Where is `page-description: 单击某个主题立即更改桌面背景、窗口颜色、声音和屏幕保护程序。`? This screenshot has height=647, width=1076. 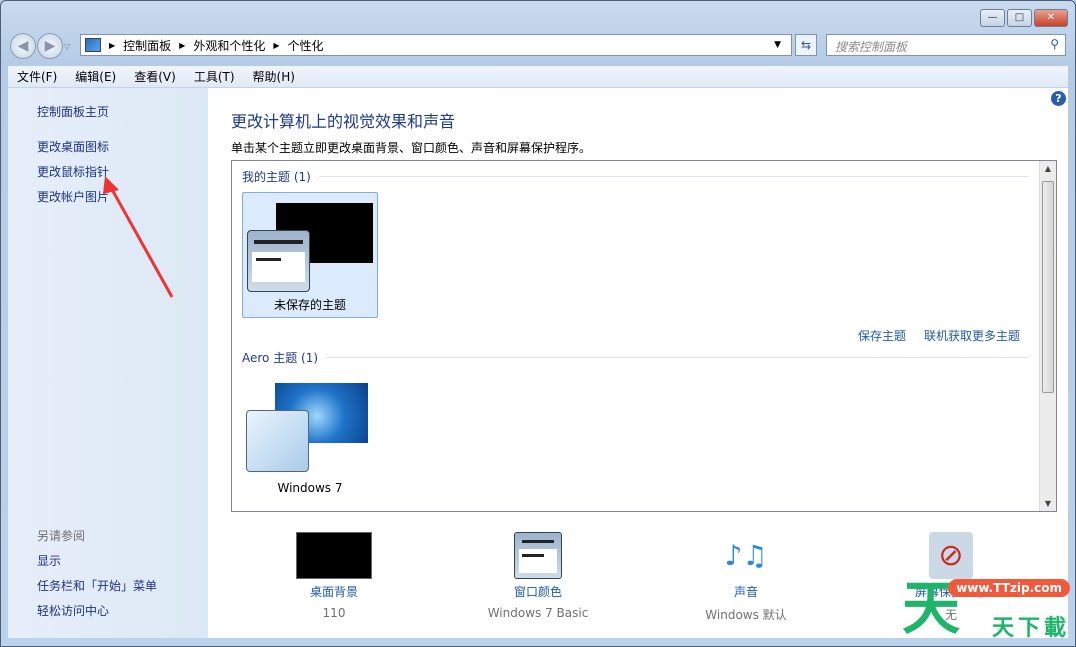
page-description: 单击某个主题立即更改桌面背景、窗口颜色、声音和屏幕保护程序。 is located at coordinates (411, 148).